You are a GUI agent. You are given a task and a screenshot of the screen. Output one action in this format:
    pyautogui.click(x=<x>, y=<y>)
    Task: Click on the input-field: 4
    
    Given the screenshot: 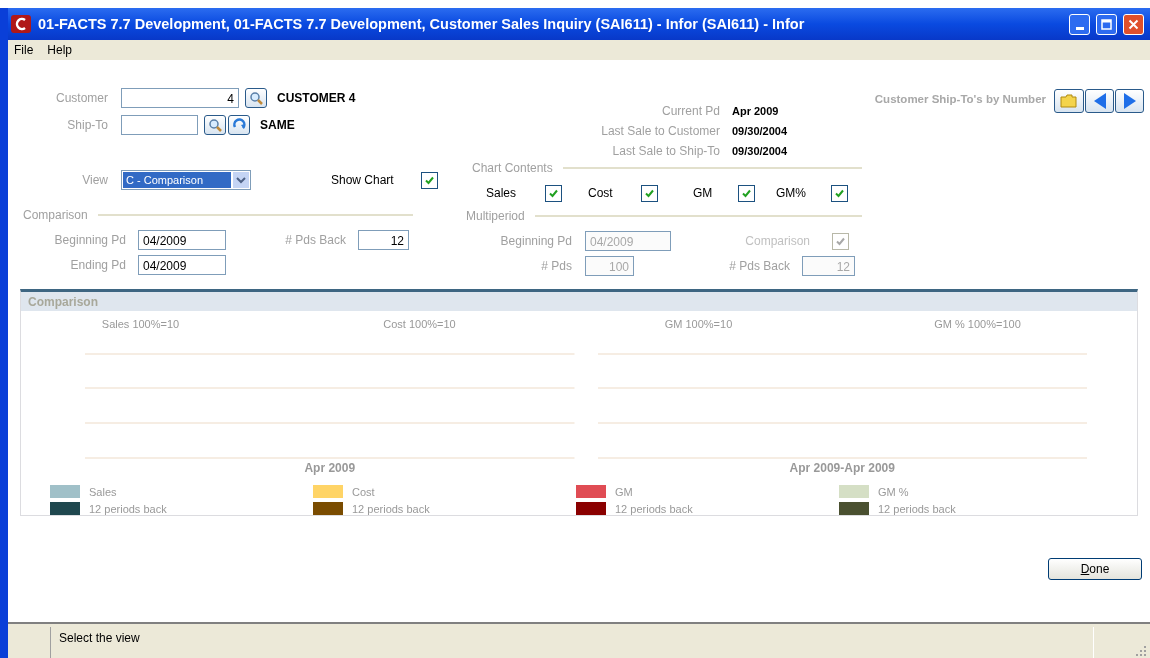 What is the action you would take?
    pyautogui.click(x=180, y=98)
    